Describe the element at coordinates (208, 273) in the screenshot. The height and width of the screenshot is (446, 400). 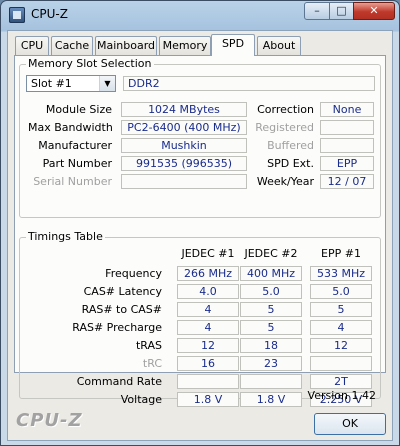
I see `timing-value-frequency-jedec-1: 266 MHz` at that location.